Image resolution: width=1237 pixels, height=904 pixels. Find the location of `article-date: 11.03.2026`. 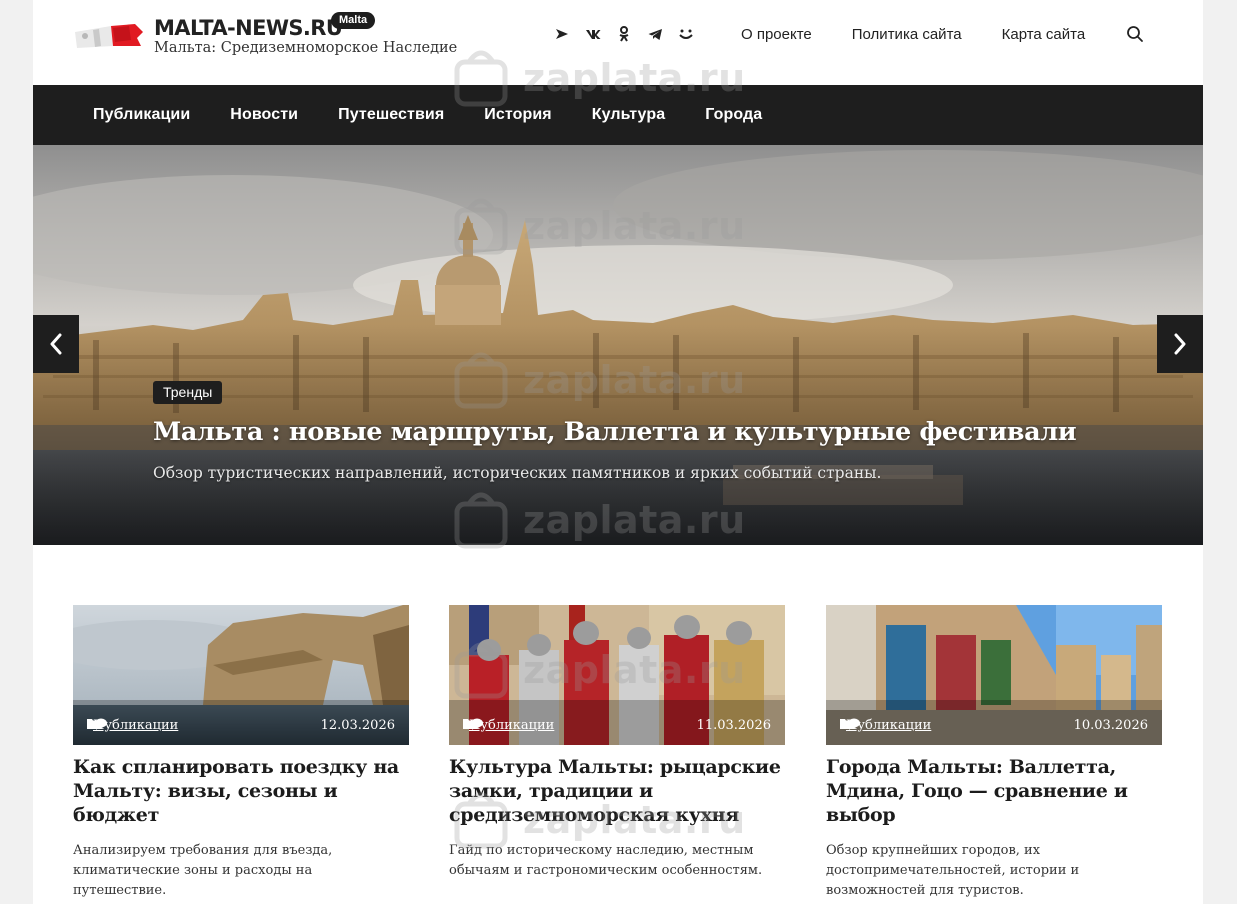

article-date: 11.03.2026 is located at coordinates (733, 725).